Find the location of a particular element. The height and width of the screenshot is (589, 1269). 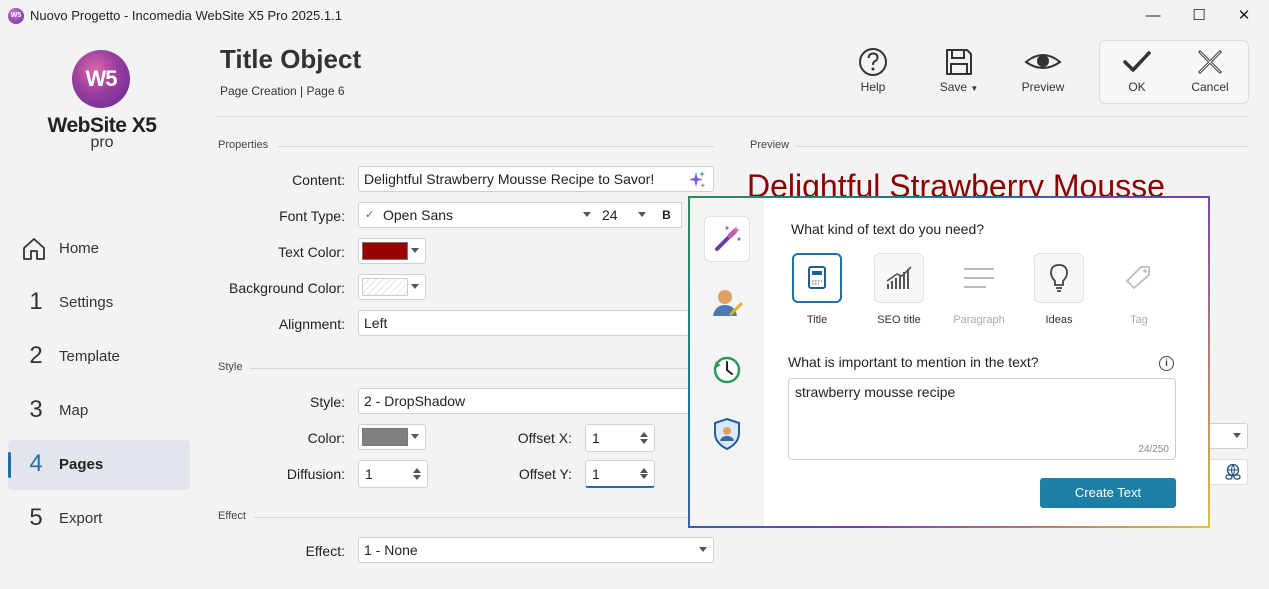

title-icon is located at coordinates (817, 277).